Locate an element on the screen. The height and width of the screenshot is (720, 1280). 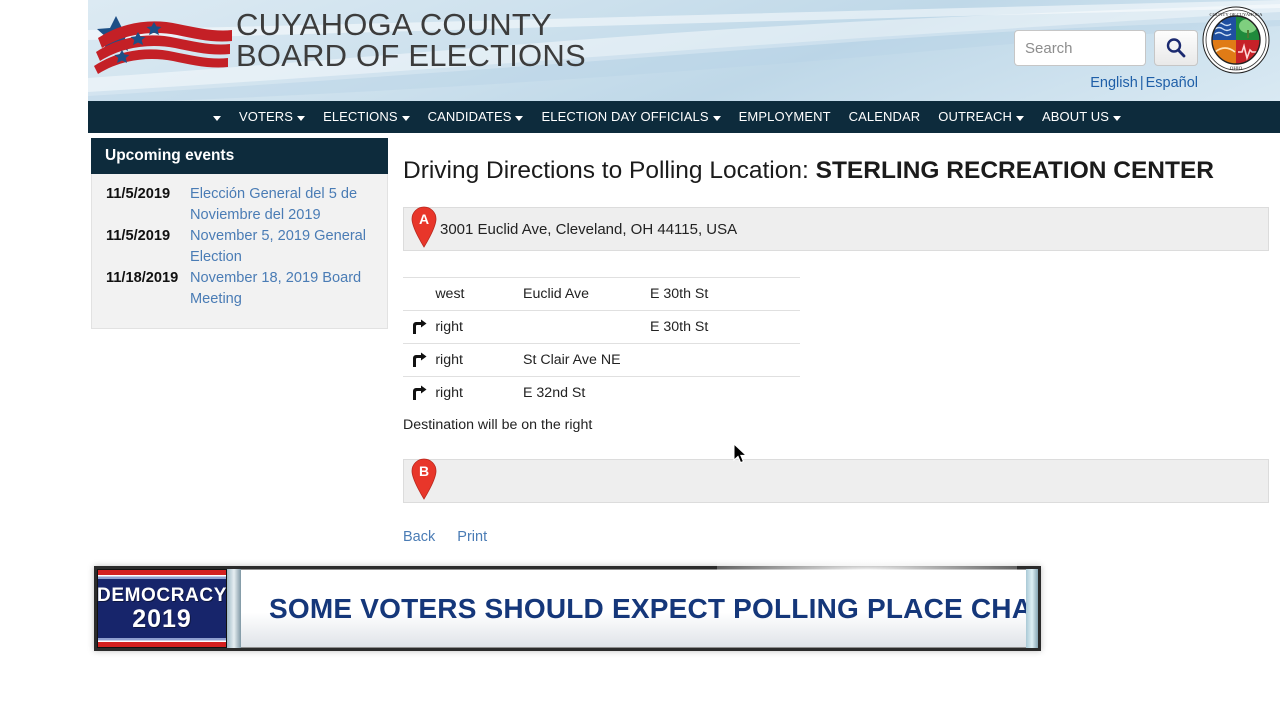
map-pin-a-icon: A is located at coordinates (424, 227).